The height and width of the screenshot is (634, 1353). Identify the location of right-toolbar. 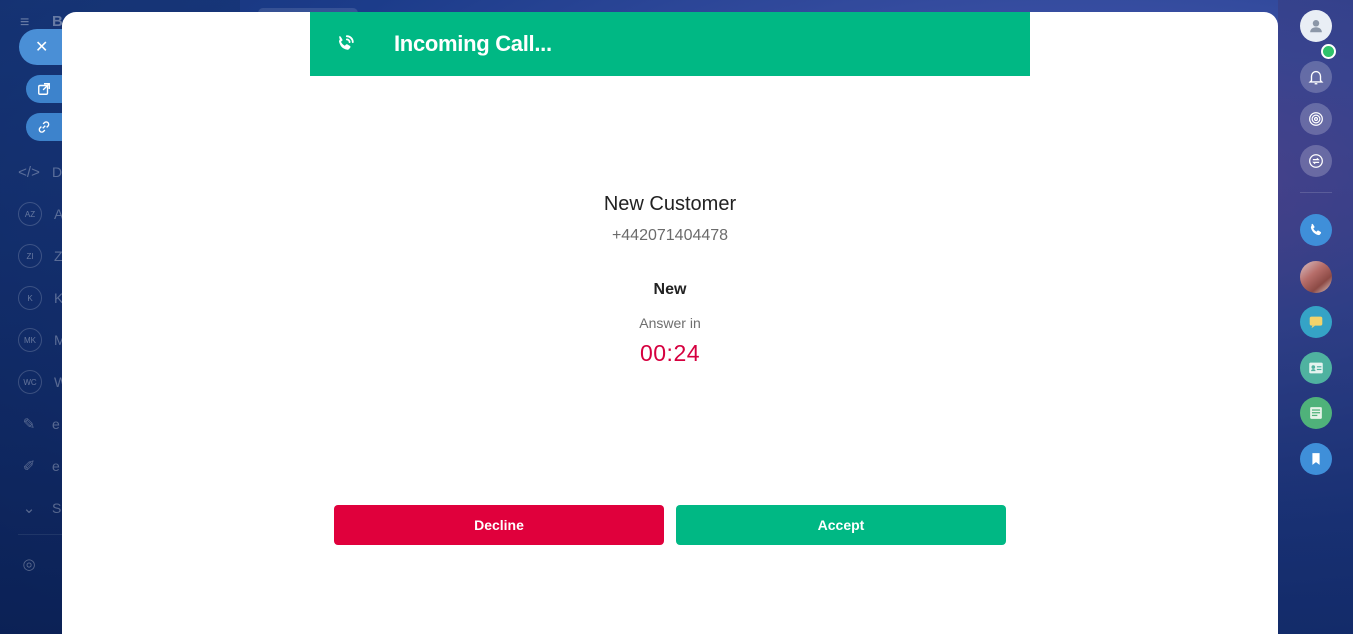
(1315, 317).